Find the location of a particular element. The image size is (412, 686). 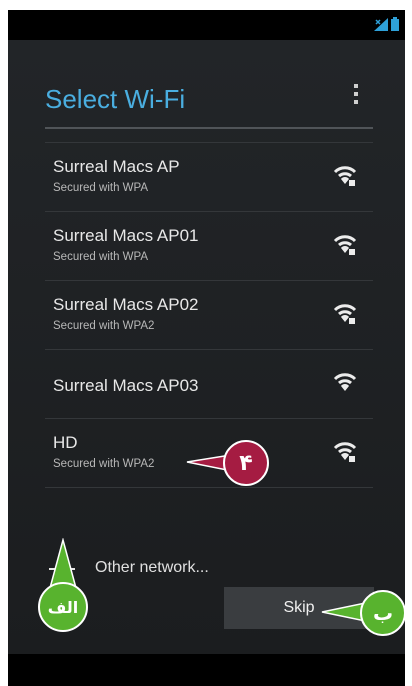

network-name: Surreal Macs AP is located at coordinates (116, 166).